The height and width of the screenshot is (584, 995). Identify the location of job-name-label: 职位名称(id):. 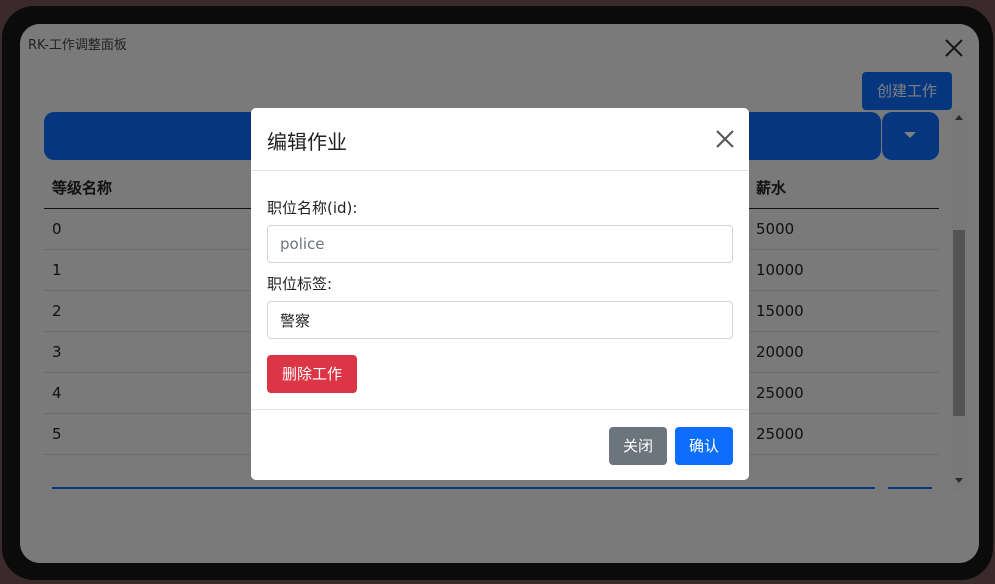
(312, 208).